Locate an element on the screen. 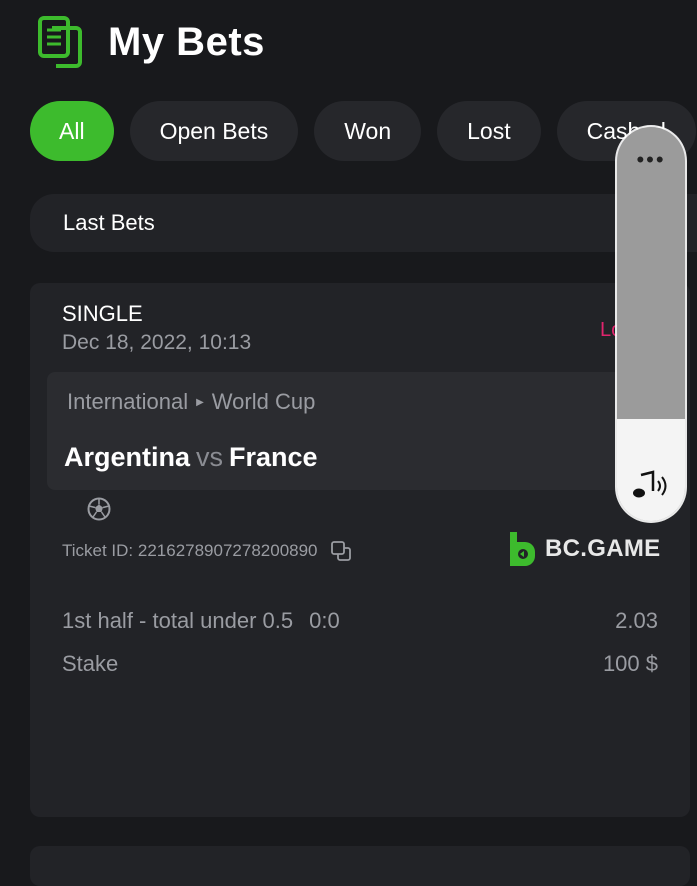  ticket-id: Ticket ID: 221627890727820089​0 is located at coordinates (207, 551).